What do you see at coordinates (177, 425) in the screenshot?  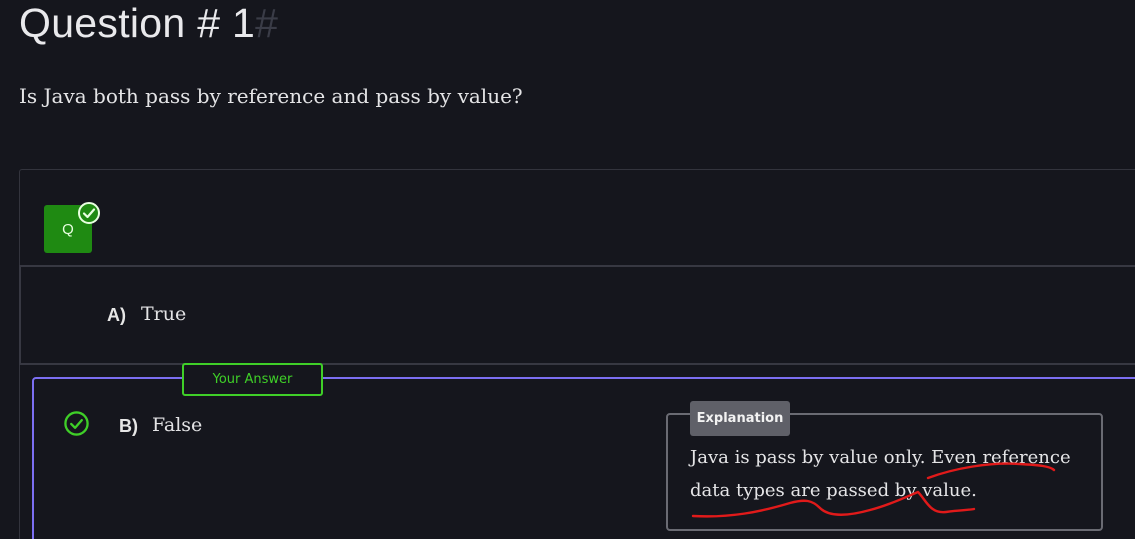 I see `option-b-text: False` at bounding box center [177, 425].